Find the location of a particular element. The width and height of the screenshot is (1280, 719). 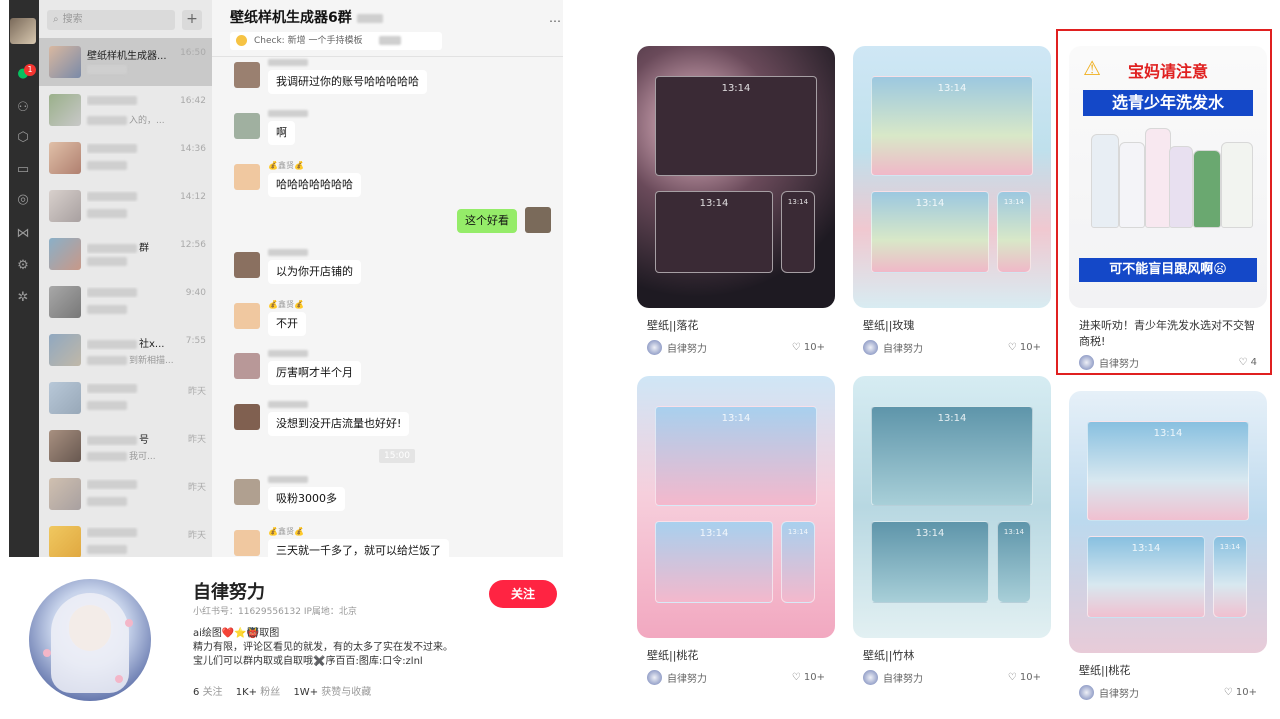

follow-button: 关注 is located at coordinates (523, 594).